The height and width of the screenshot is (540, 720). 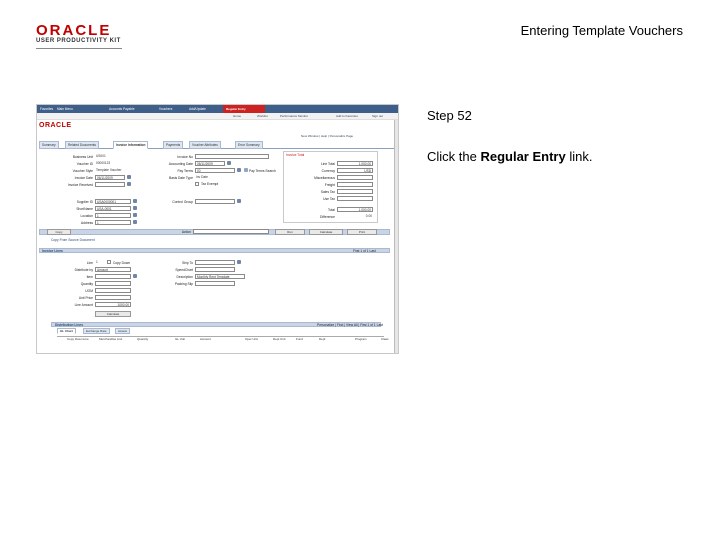 I want to click on invoice-no-input, so click(x=232, y=156).